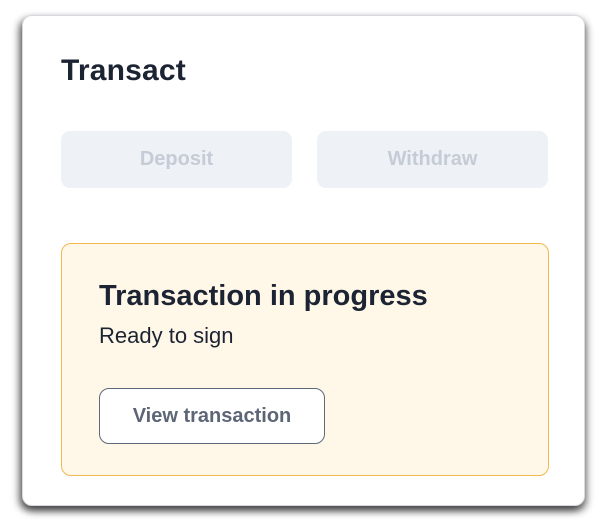  What do you see at coordinates (176, 159) in the screenshot?
I see `deposit-button: Deposit` at bounding box center [176, 159].